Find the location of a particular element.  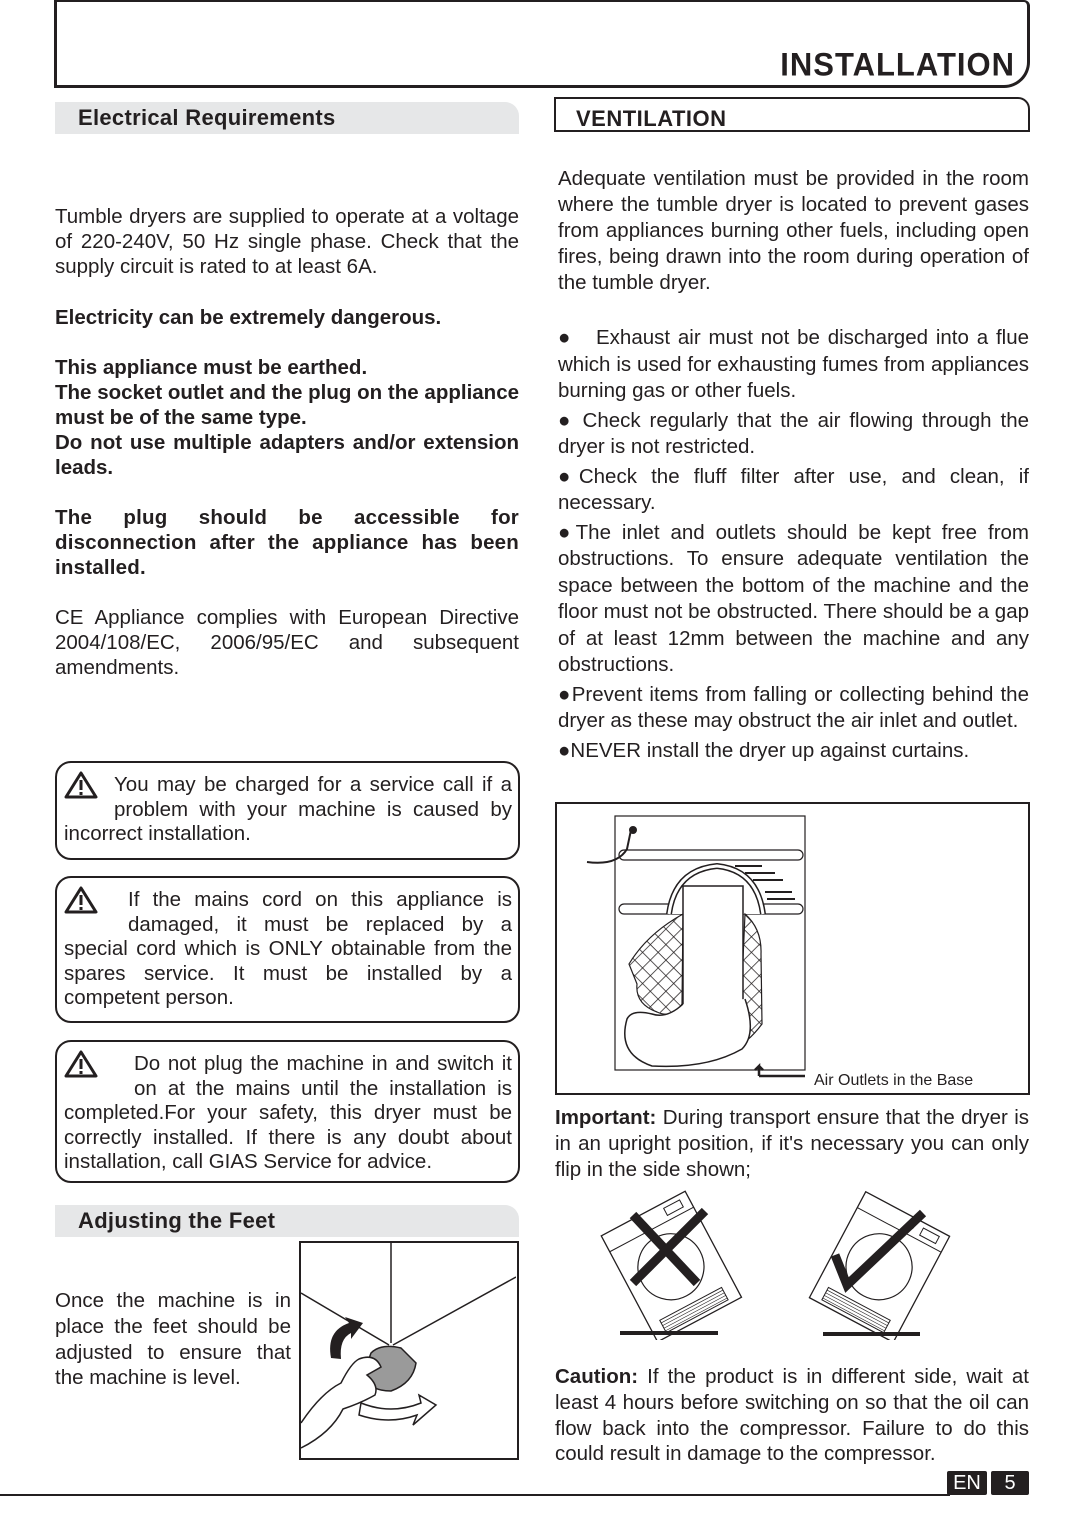

section-heading-text: Adjusting the Feet is located at coordinates (177, 1220).